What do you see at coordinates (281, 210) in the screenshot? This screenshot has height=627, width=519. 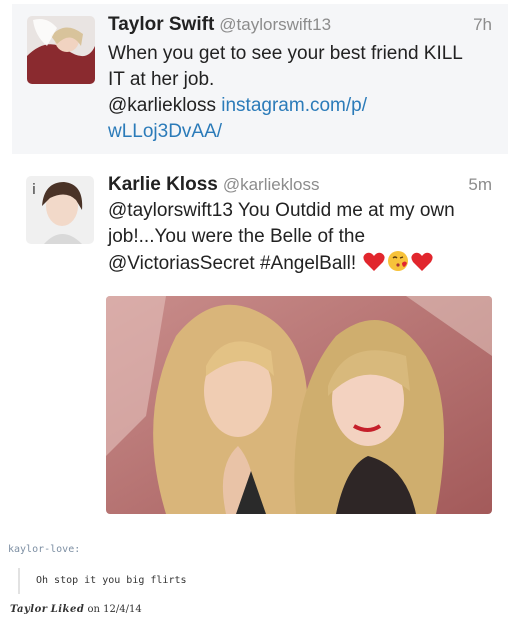 I see `tweet-text-line: @taylorswift13 You Outdid me at my own` at bounding box center [281, 210].